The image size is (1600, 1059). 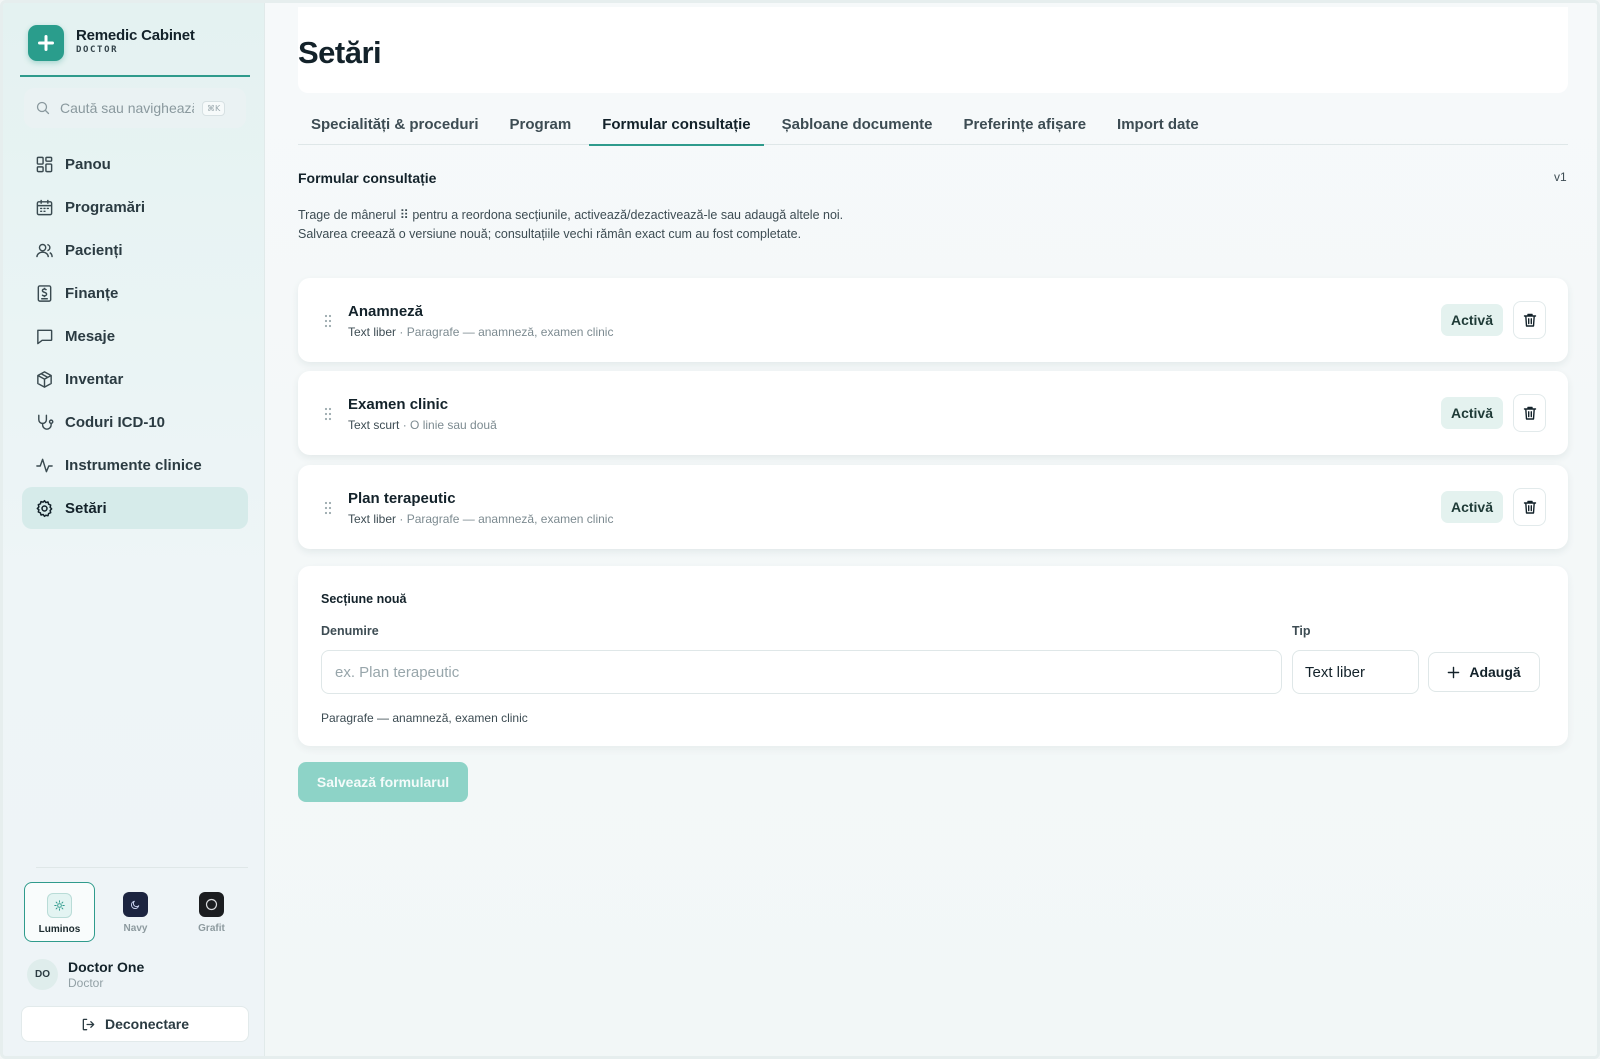 What do you see at coordinates (44, 164) in the screenshot?
I see `dashboard-icon` at bounding box center [44, 164].